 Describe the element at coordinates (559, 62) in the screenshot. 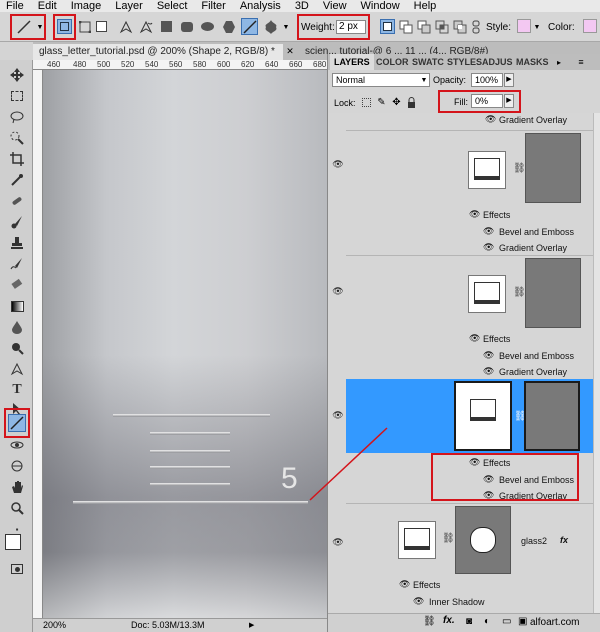

I see `panel-scroll-icon: ▸` at that location.